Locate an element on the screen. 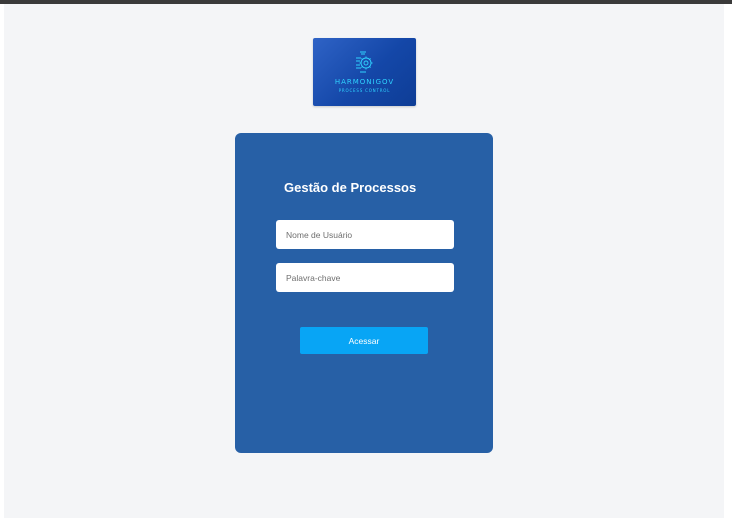 This screenshot has width=732, height=518. logo-name: HARMONIGOV is located at coordinates (364, 82).